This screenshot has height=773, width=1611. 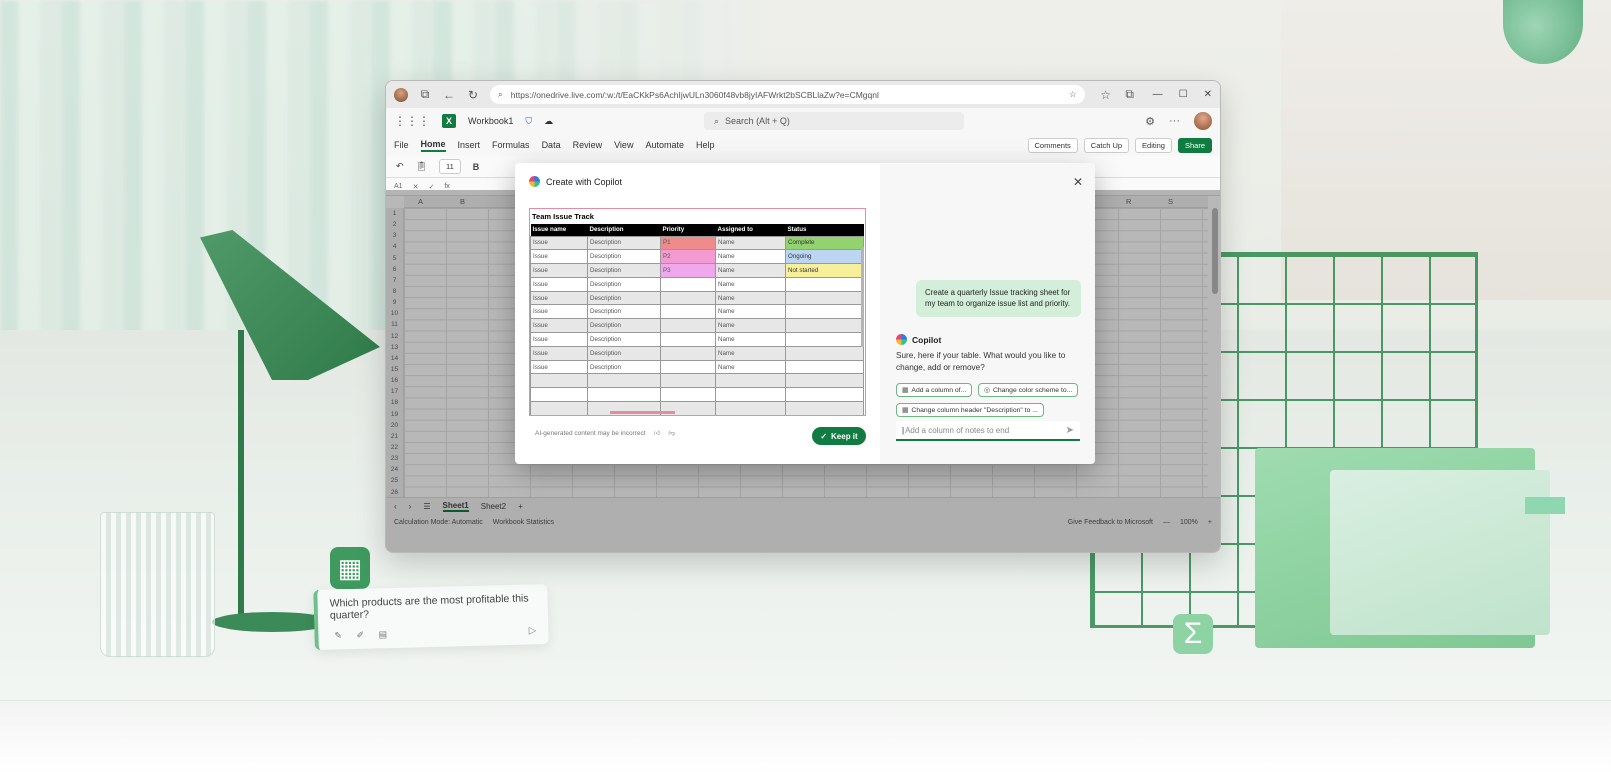 What do you see at coordinates (401, 145) in the screenshot?
I see `tab-file: File` at bounding box center [401, 145].